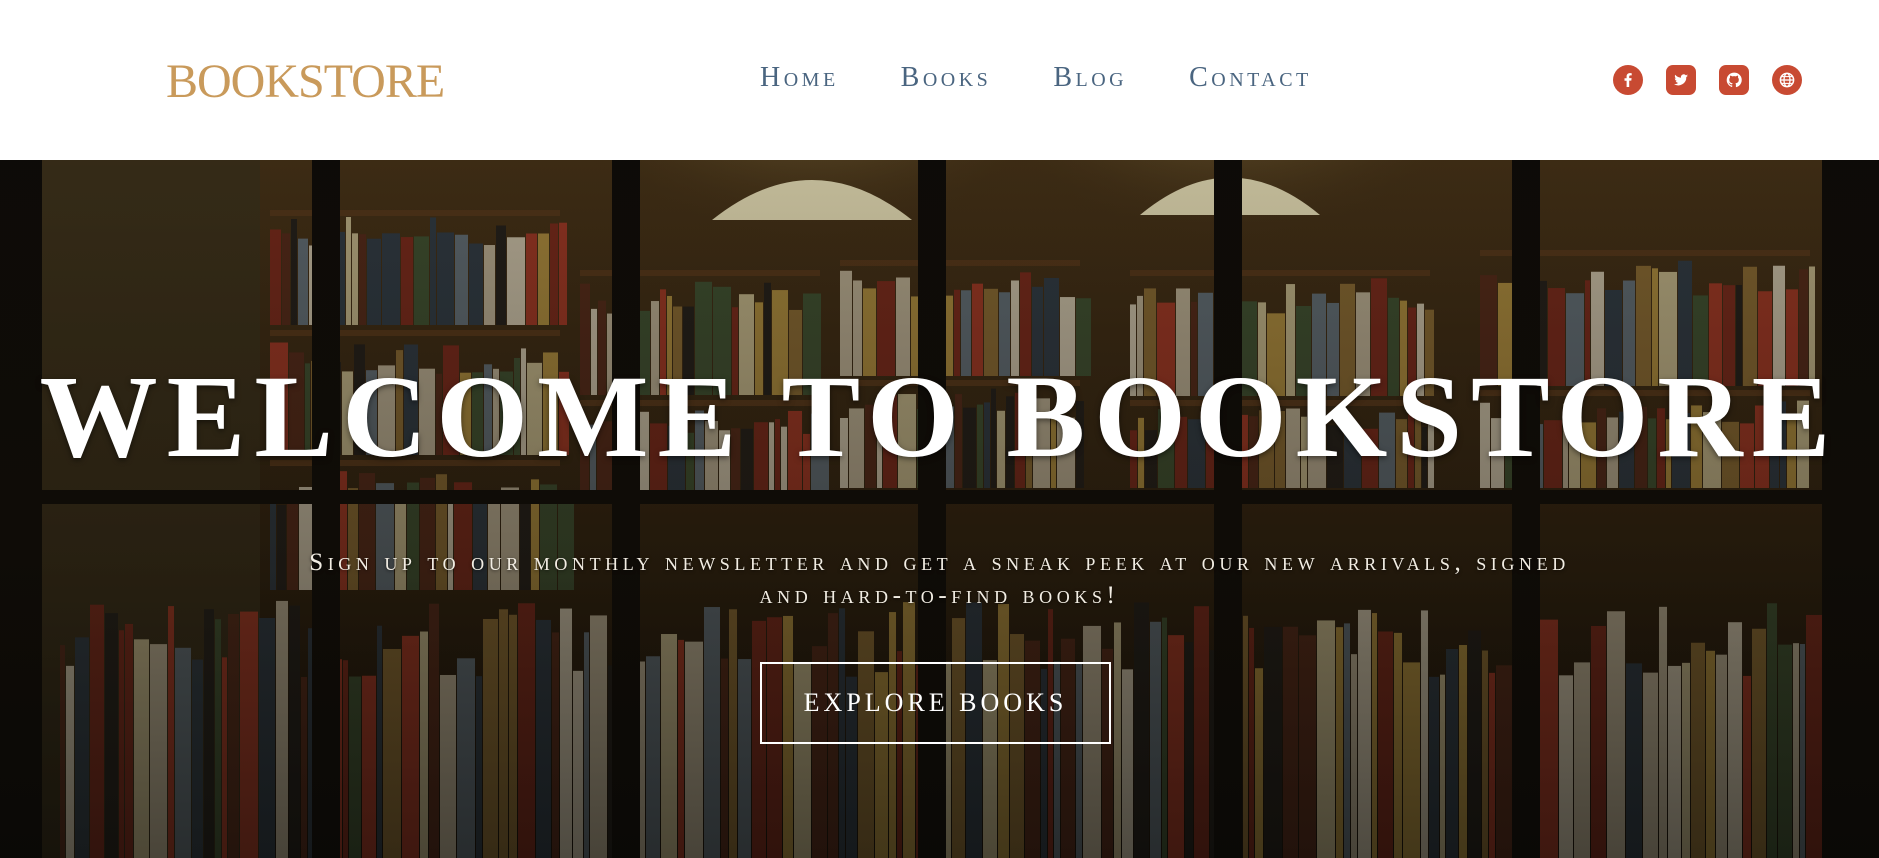 The width and height of the screenshot is (1879, 858). I want to click on nav-contact: Contact, so click(1250, 78).